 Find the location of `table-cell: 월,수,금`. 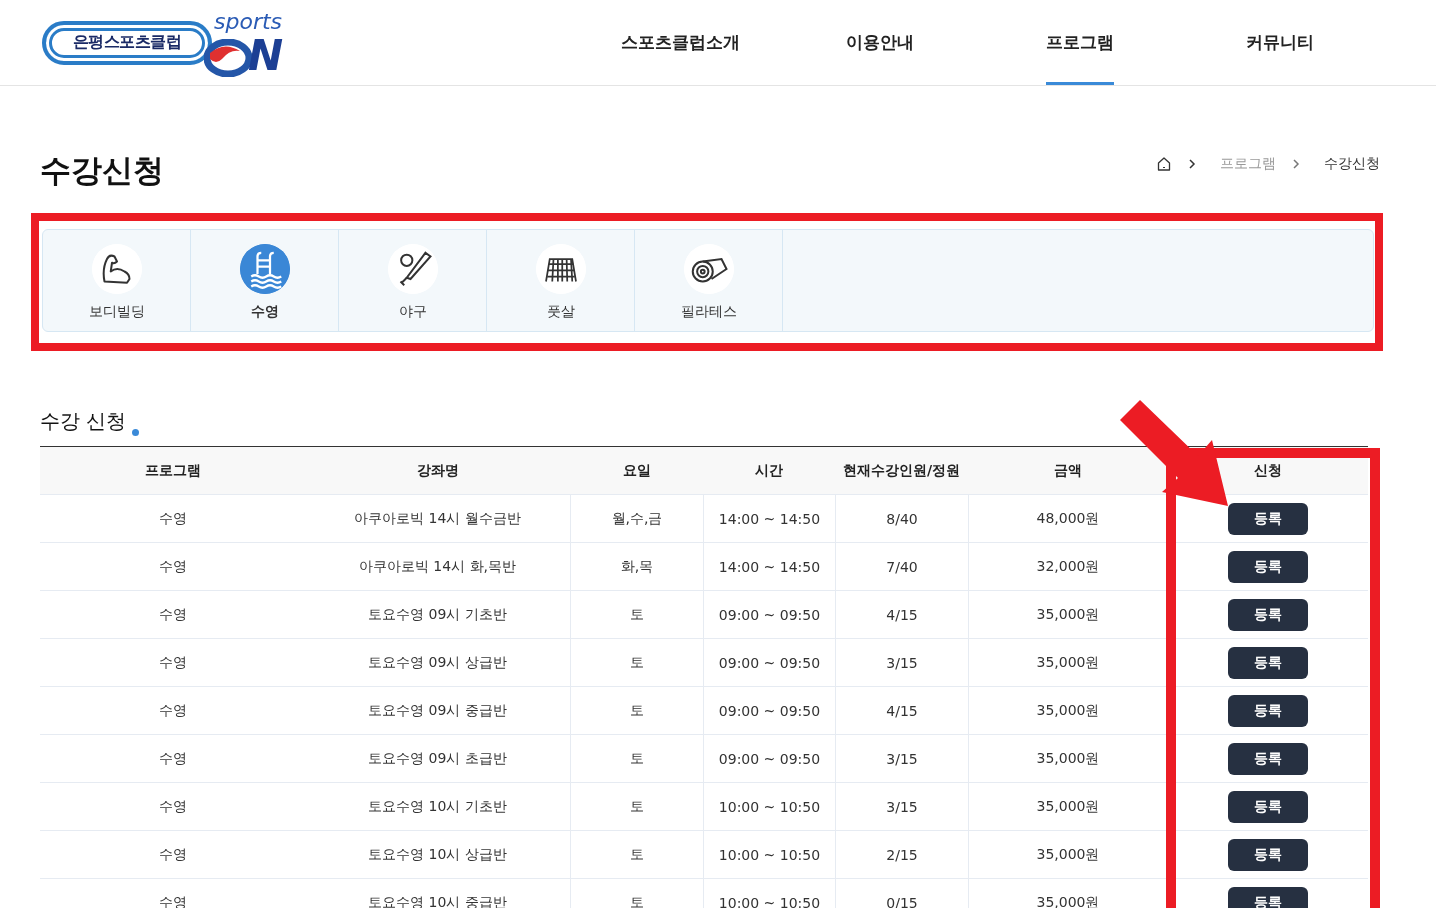

table-cell: 월,수,금 is located at coordinates (636, 518).